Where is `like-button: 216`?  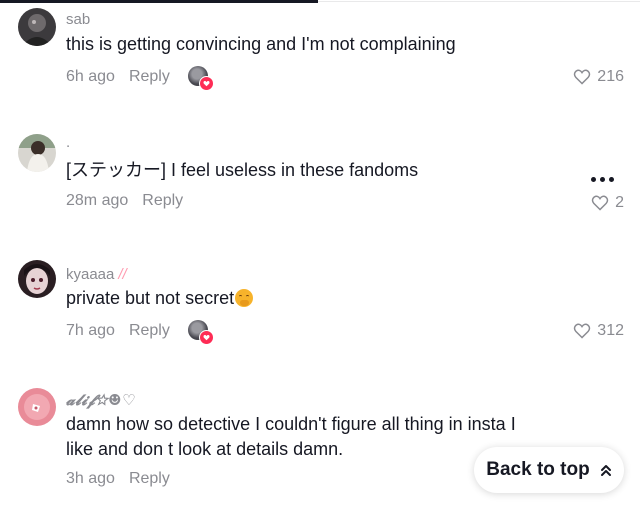 like-button: 216 is located at coordinates (598, 77).